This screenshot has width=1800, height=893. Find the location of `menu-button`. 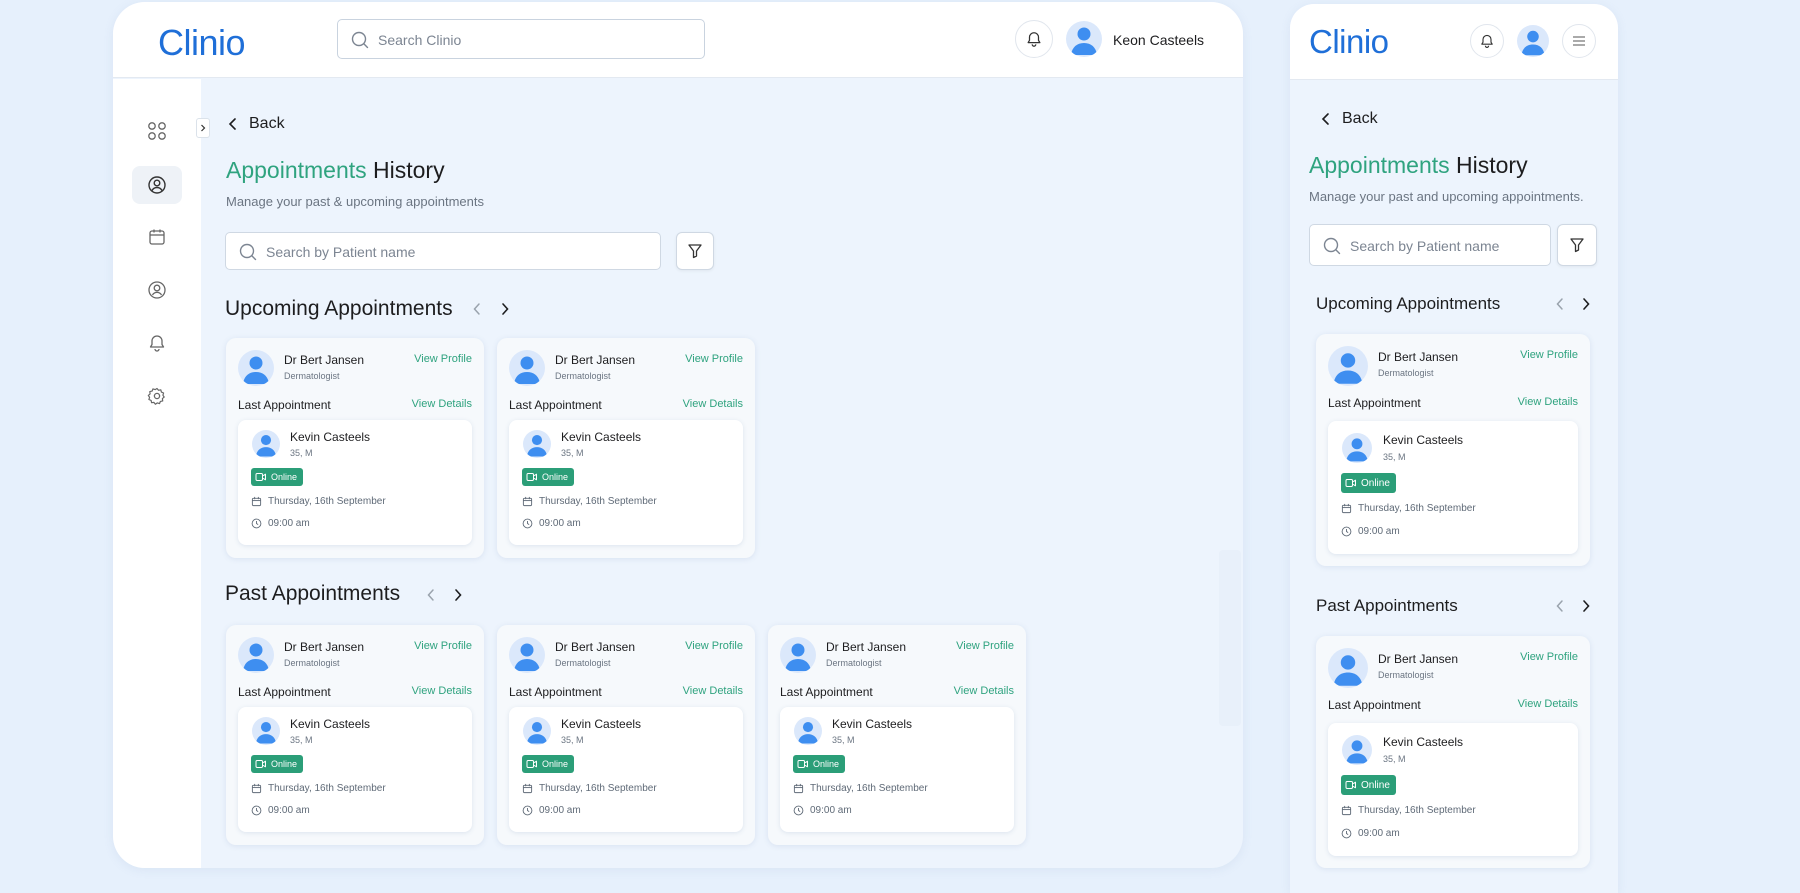

menu-button is located at coordinates (1579, 41).